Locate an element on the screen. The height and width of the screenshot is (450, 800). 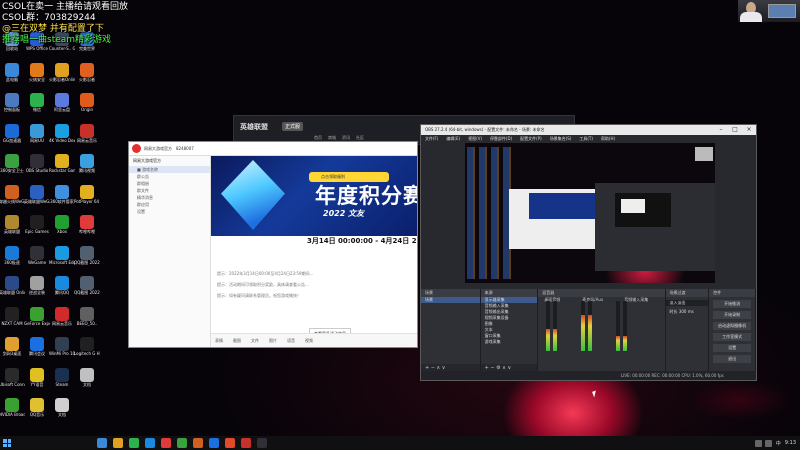
desktop-icon: NZXT CAM is located at coordinates (12, 320).